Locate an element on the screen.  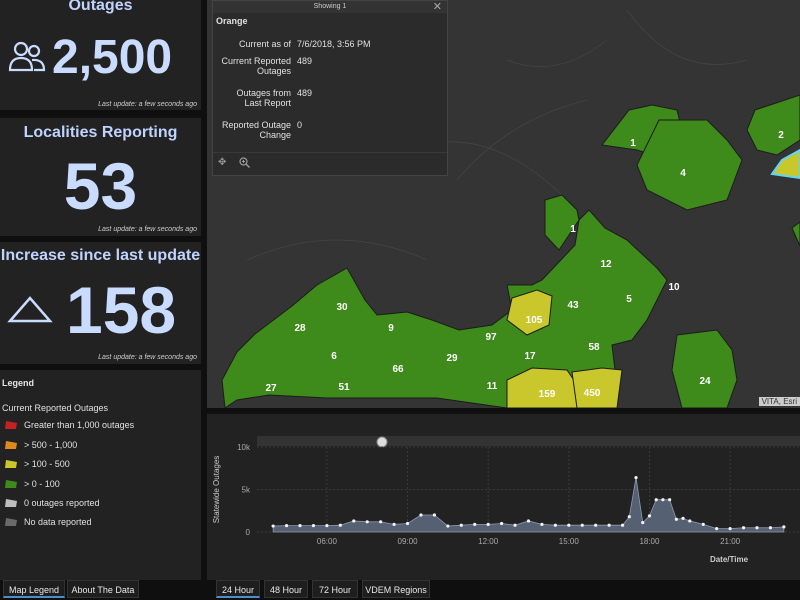
tab-48-hour: 48 Hour is located at coordinates (286, 589).